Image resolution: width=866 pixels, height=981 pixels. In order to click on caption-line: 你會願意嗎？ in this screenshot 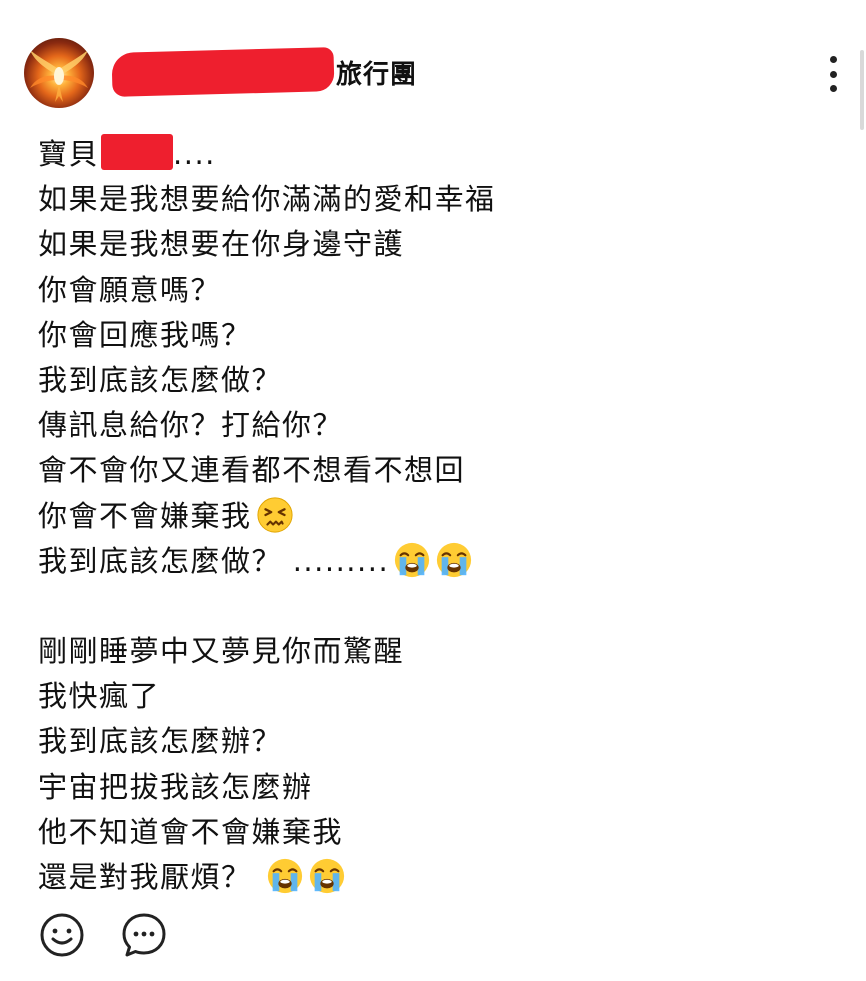, I will do `click(130, 289)`.